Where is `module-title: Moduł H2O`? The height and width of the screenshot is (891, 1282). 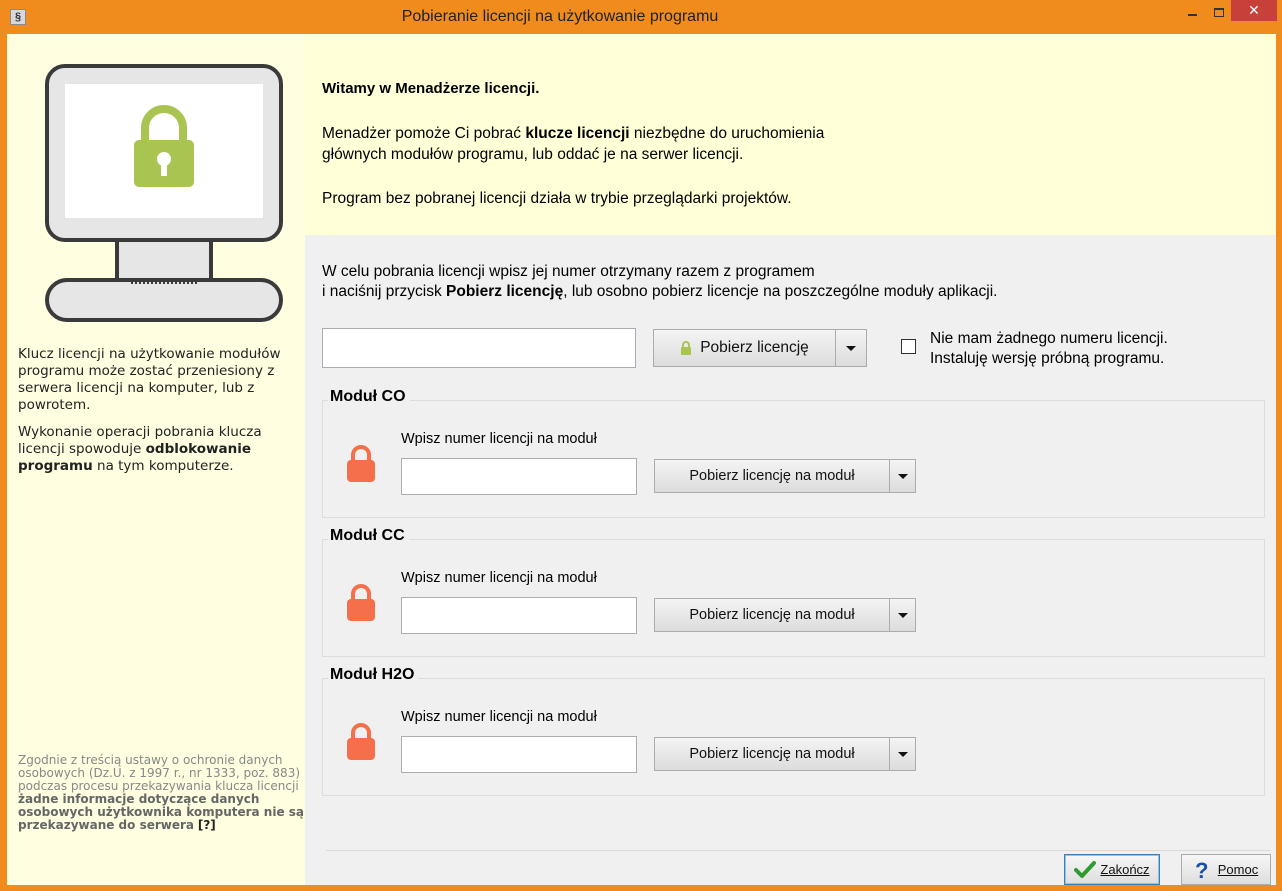 module-title: Moduł H2O is located at coordinates (373, 675).